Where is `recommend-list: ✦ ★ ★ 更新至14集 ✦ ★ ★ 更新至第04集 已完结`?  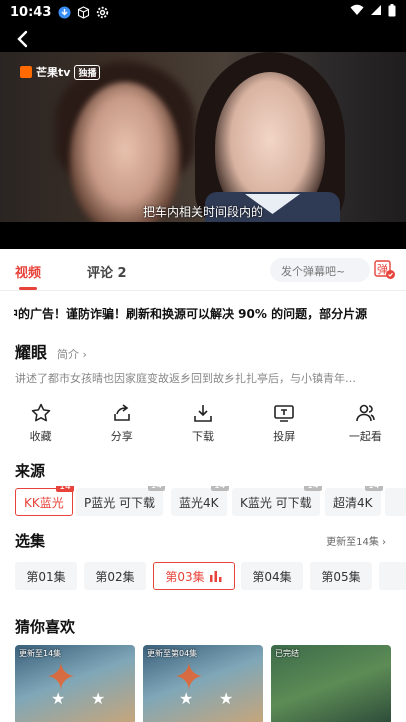
recommend-list: ✦ ★ ★ 更新至14集 ✦ ★ ★ 更新至第04集 已完结 is located at coordinates (210, 683).